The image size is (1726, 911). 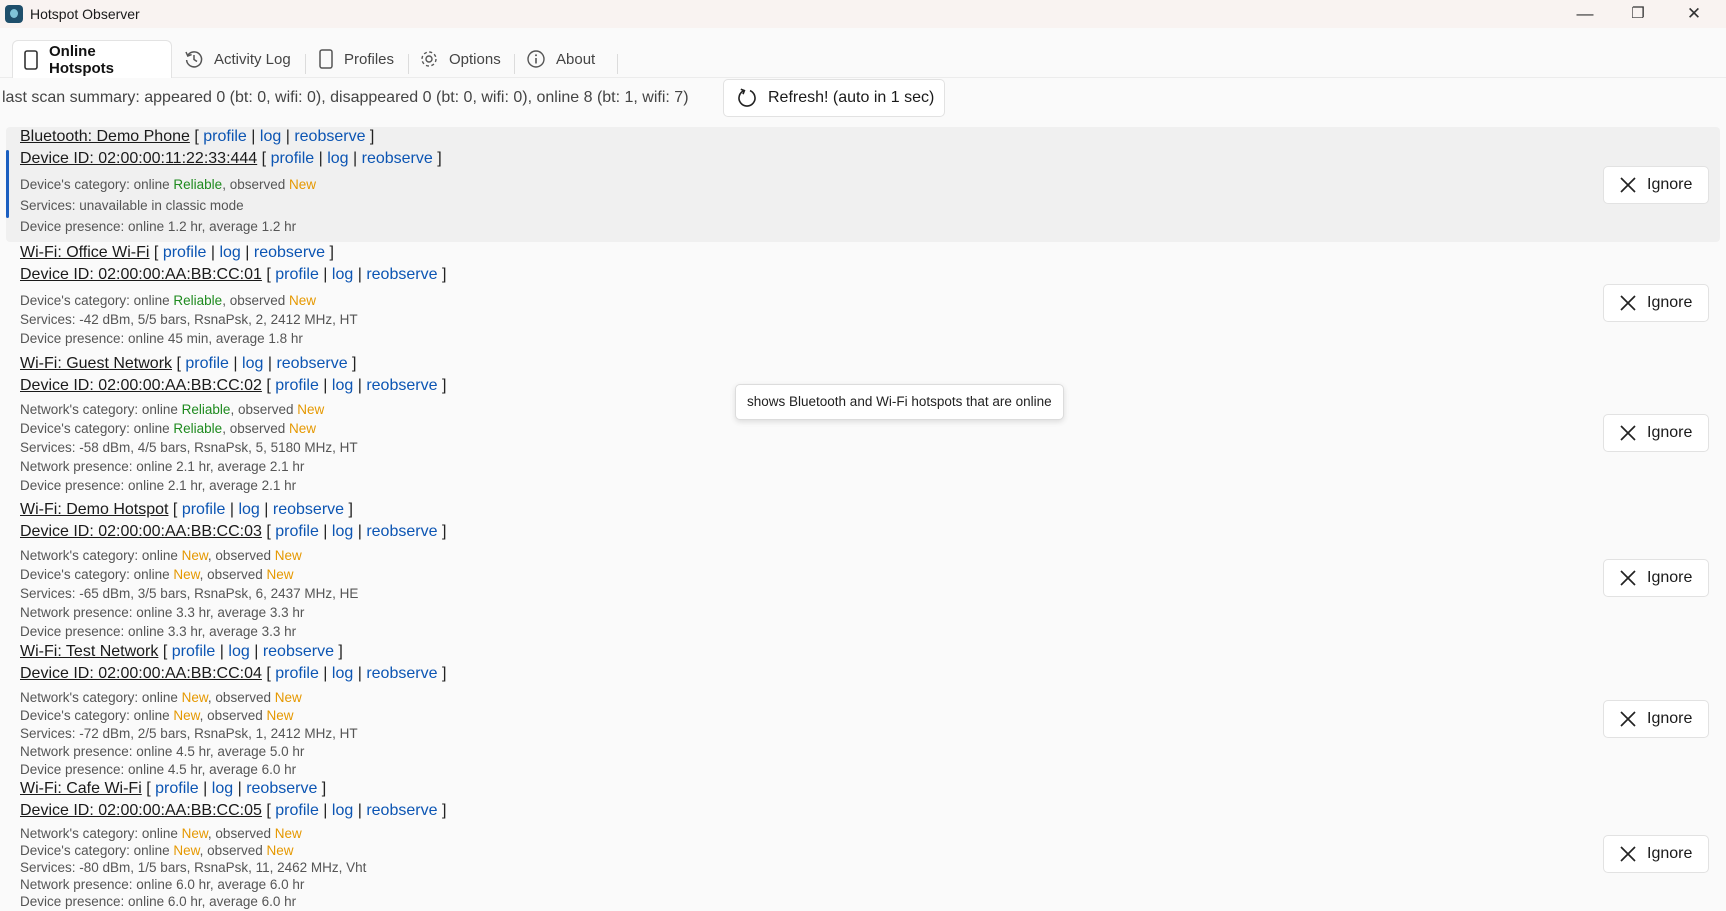 I want to click on network-name: Bluetooth: Demo Phone, so click(x=105, y=136).